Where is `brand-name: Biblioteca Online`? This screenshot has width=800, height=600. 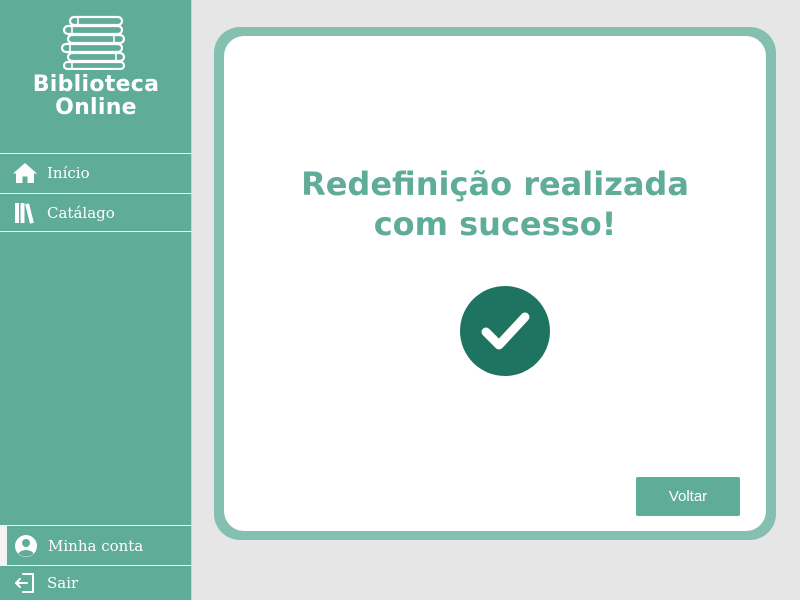
brand-name: Biblioteca Online is located at coordinates (96, 96).